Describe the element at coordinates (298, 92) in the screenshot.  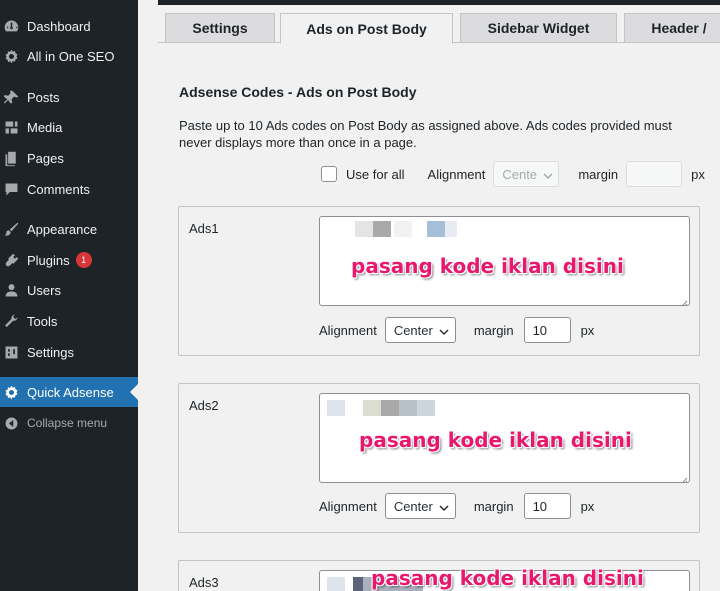
I see `section-title: Adsense Codes - Ads on Post Body` at that location.